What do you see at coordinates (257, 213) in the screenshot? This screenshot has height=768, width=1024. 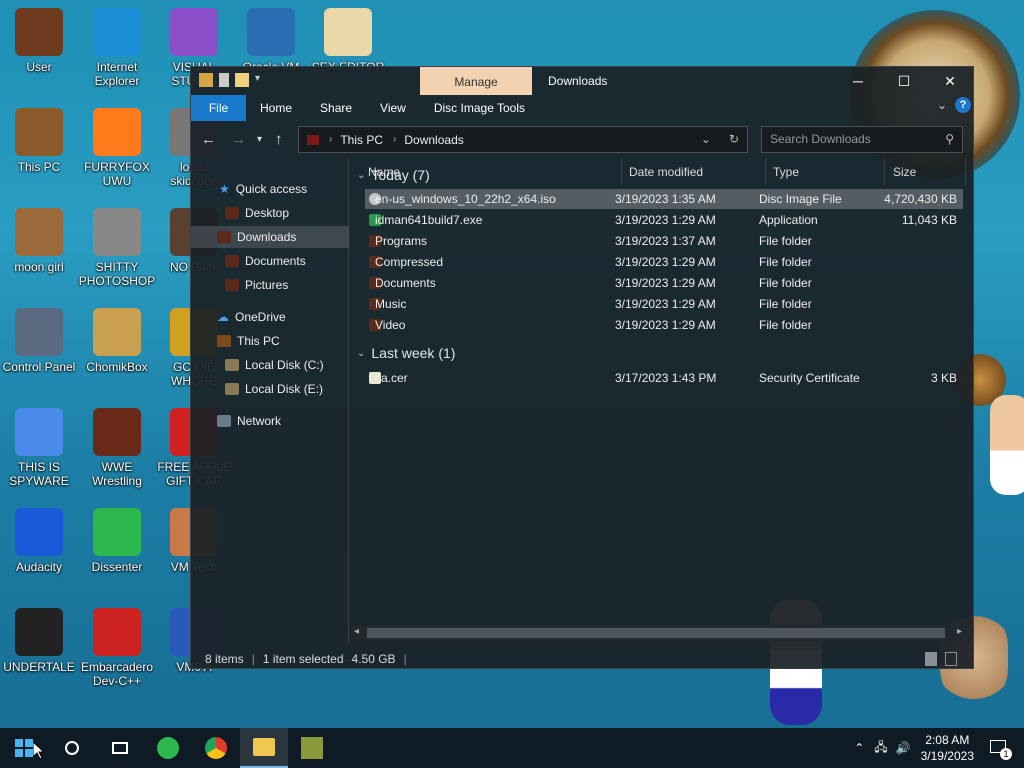 I see `nav-desktop: Desktop` at bounding box center [257, 213].